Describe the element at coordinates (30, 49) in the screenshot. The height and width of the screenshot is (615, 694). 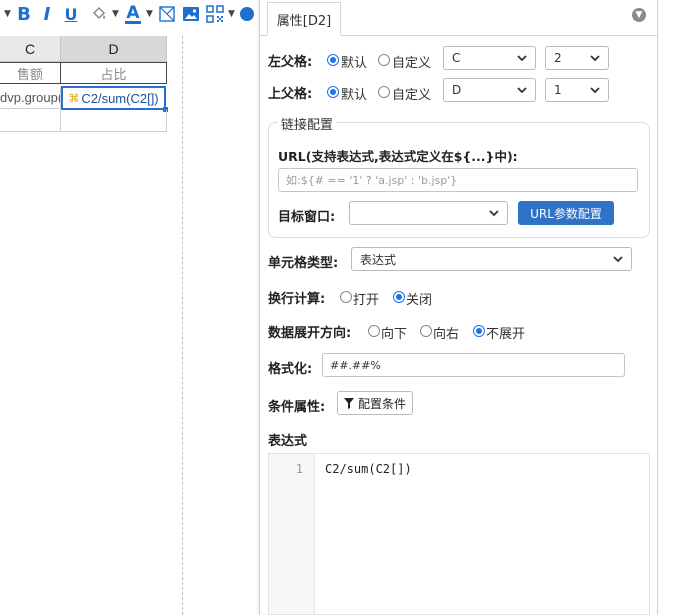
I see `column-header-c: C` at that location.